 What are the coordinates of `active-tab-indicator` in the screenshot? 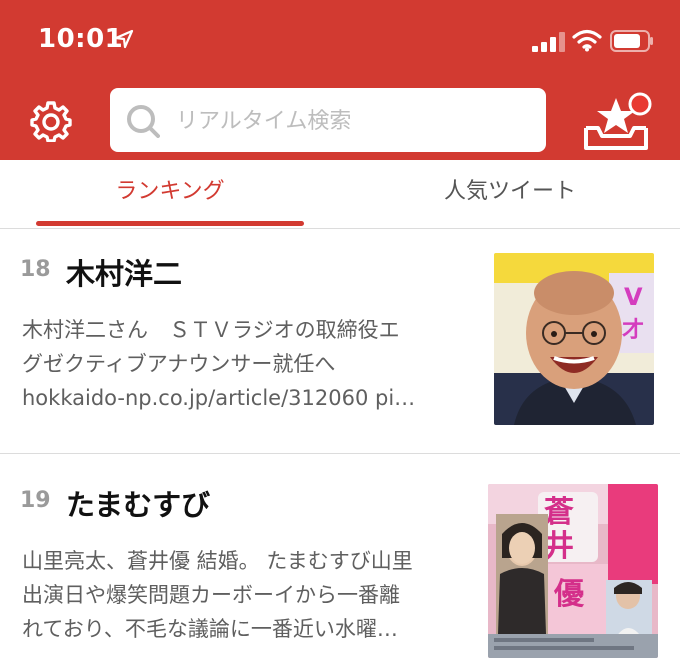 It's located at (170, 223).